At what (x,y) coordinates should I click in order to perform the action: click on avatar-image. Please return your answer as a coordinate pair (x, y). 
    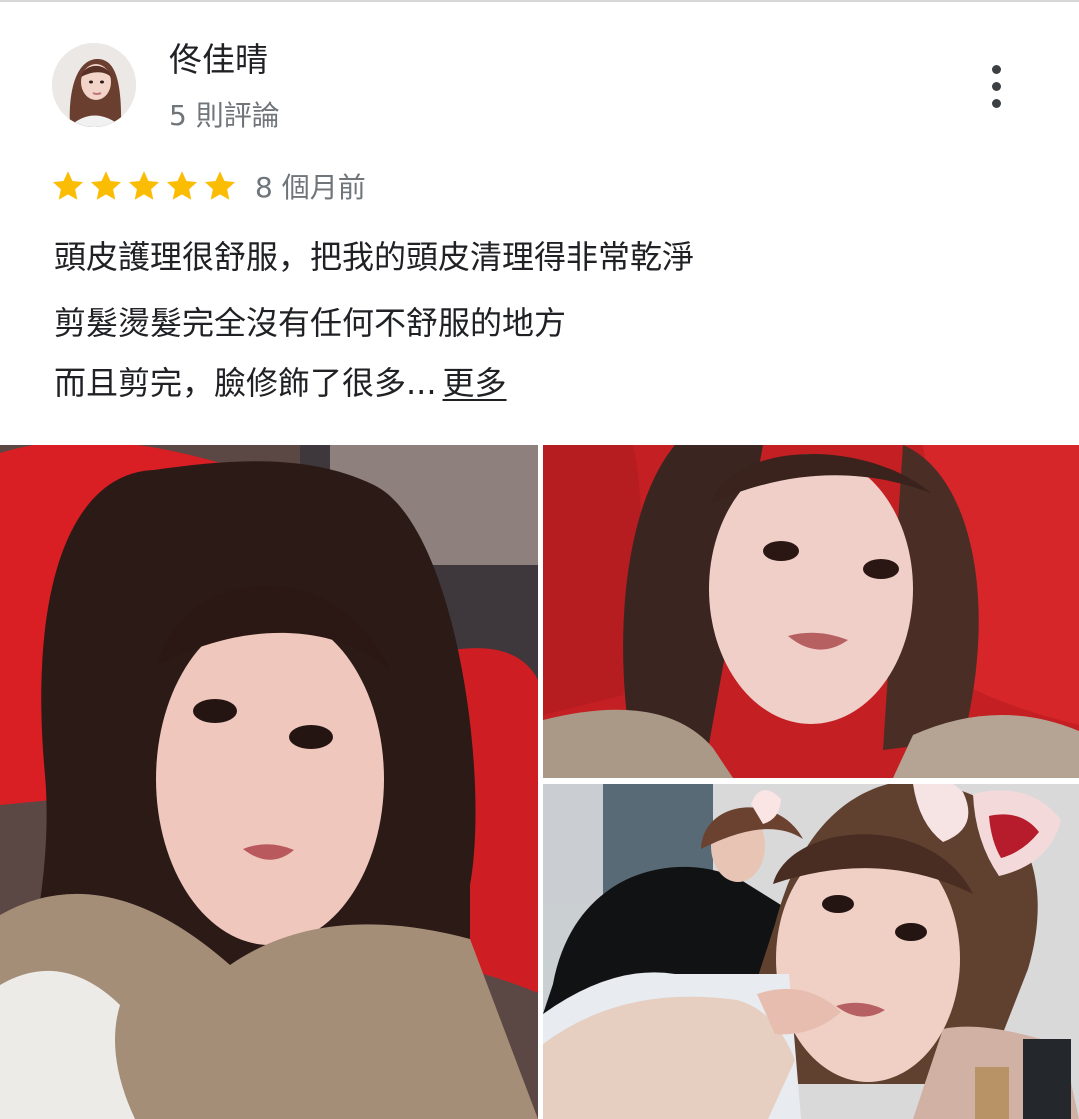
    Looking at the image, I should click on (94, 85).